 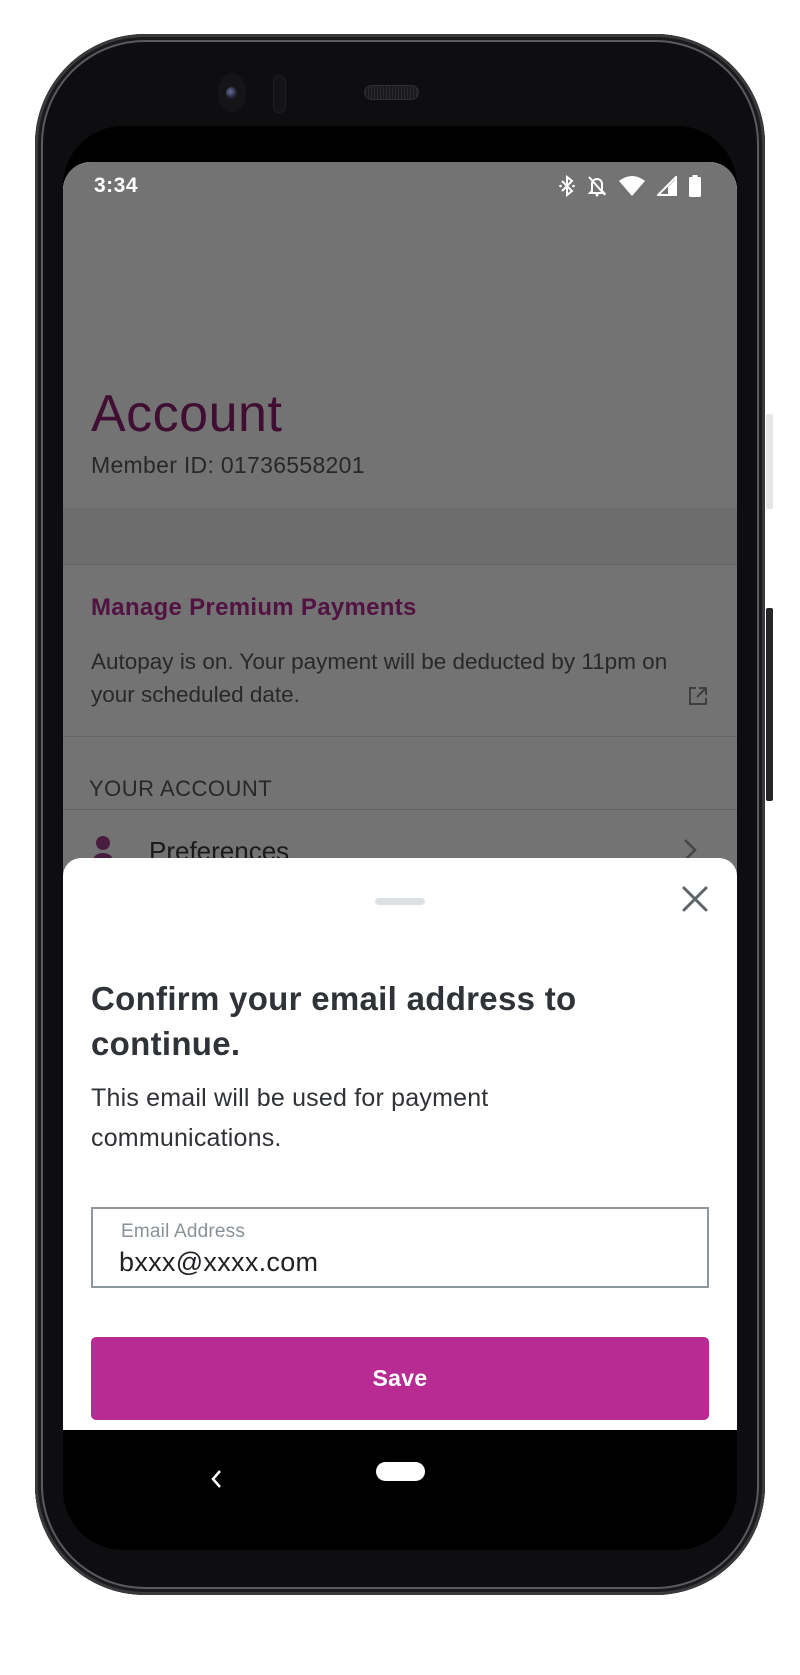 I want to click on close-button, so click(x=695, y=901).